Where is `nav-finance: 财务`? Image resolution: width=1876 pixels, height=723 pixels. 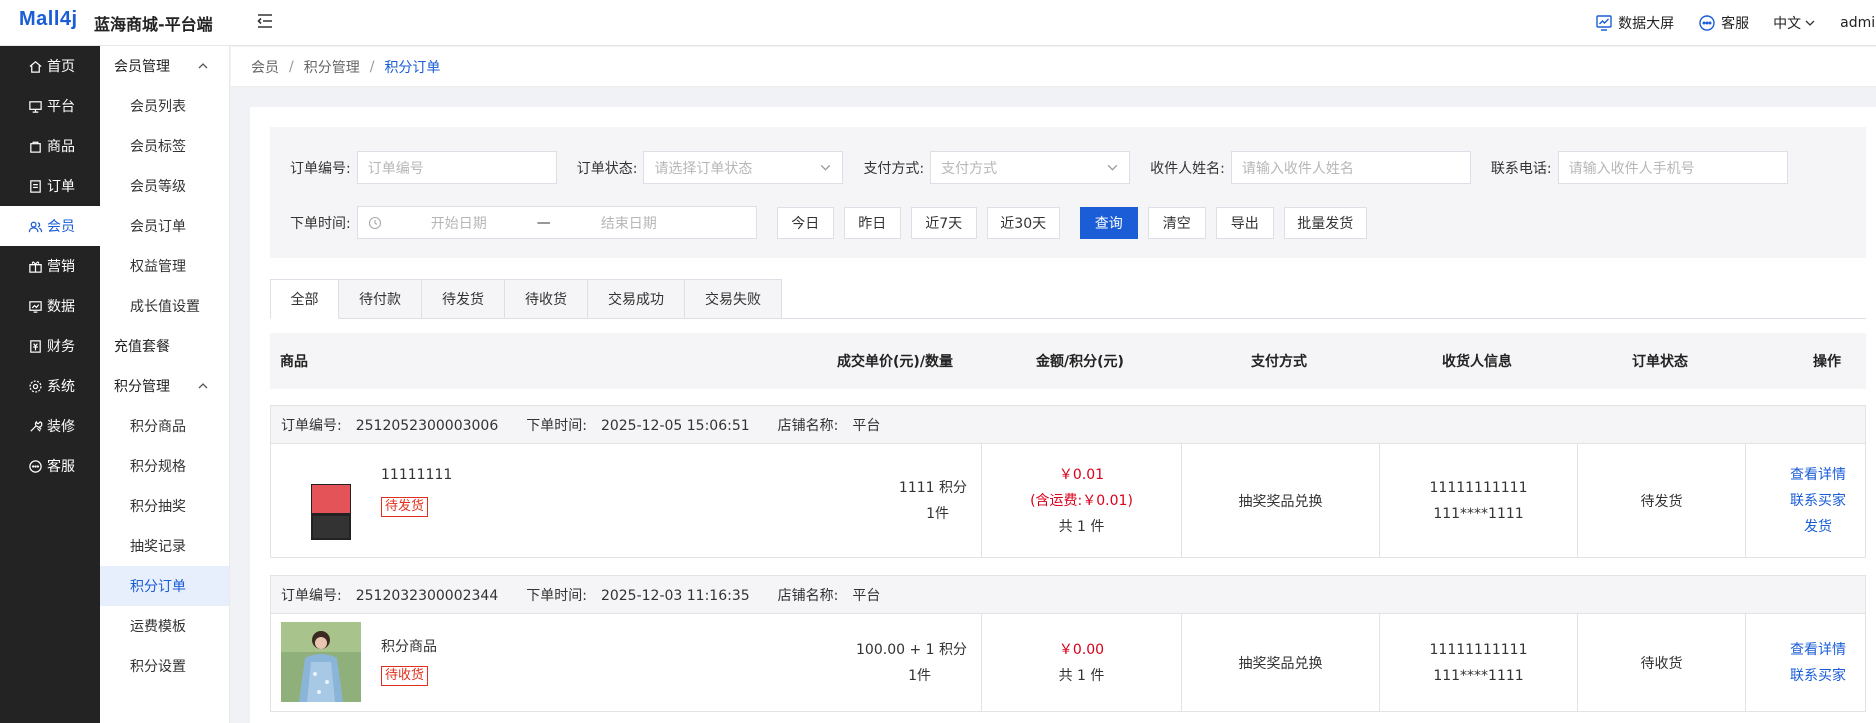
nav-finance: 财务 is located at coordinates (50, 346).